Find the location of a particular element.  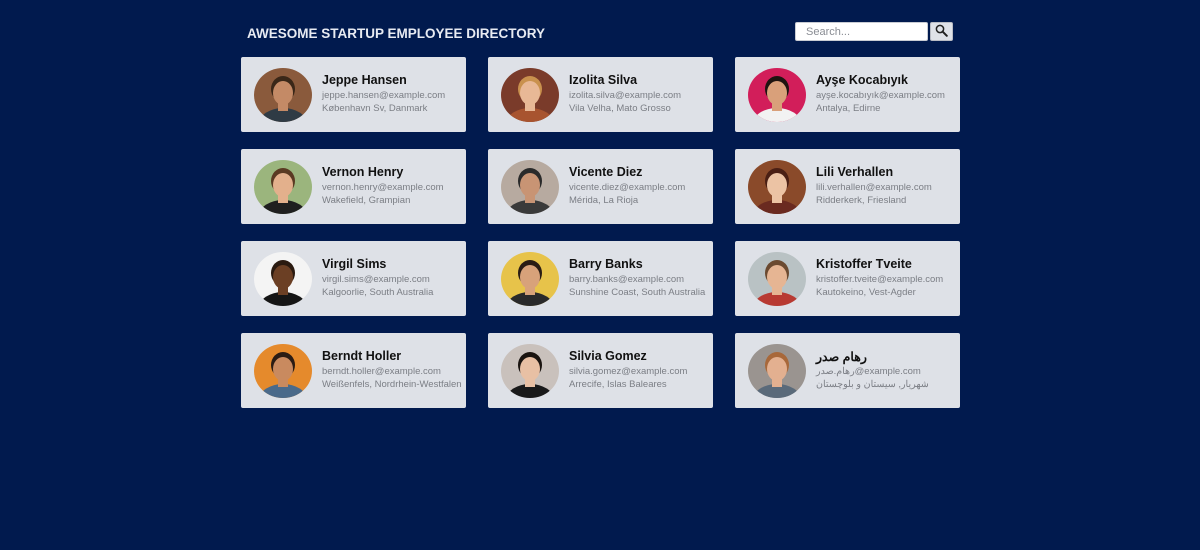

employee-email: lili.verhallen@example.com is located at coordinates (874, 187).